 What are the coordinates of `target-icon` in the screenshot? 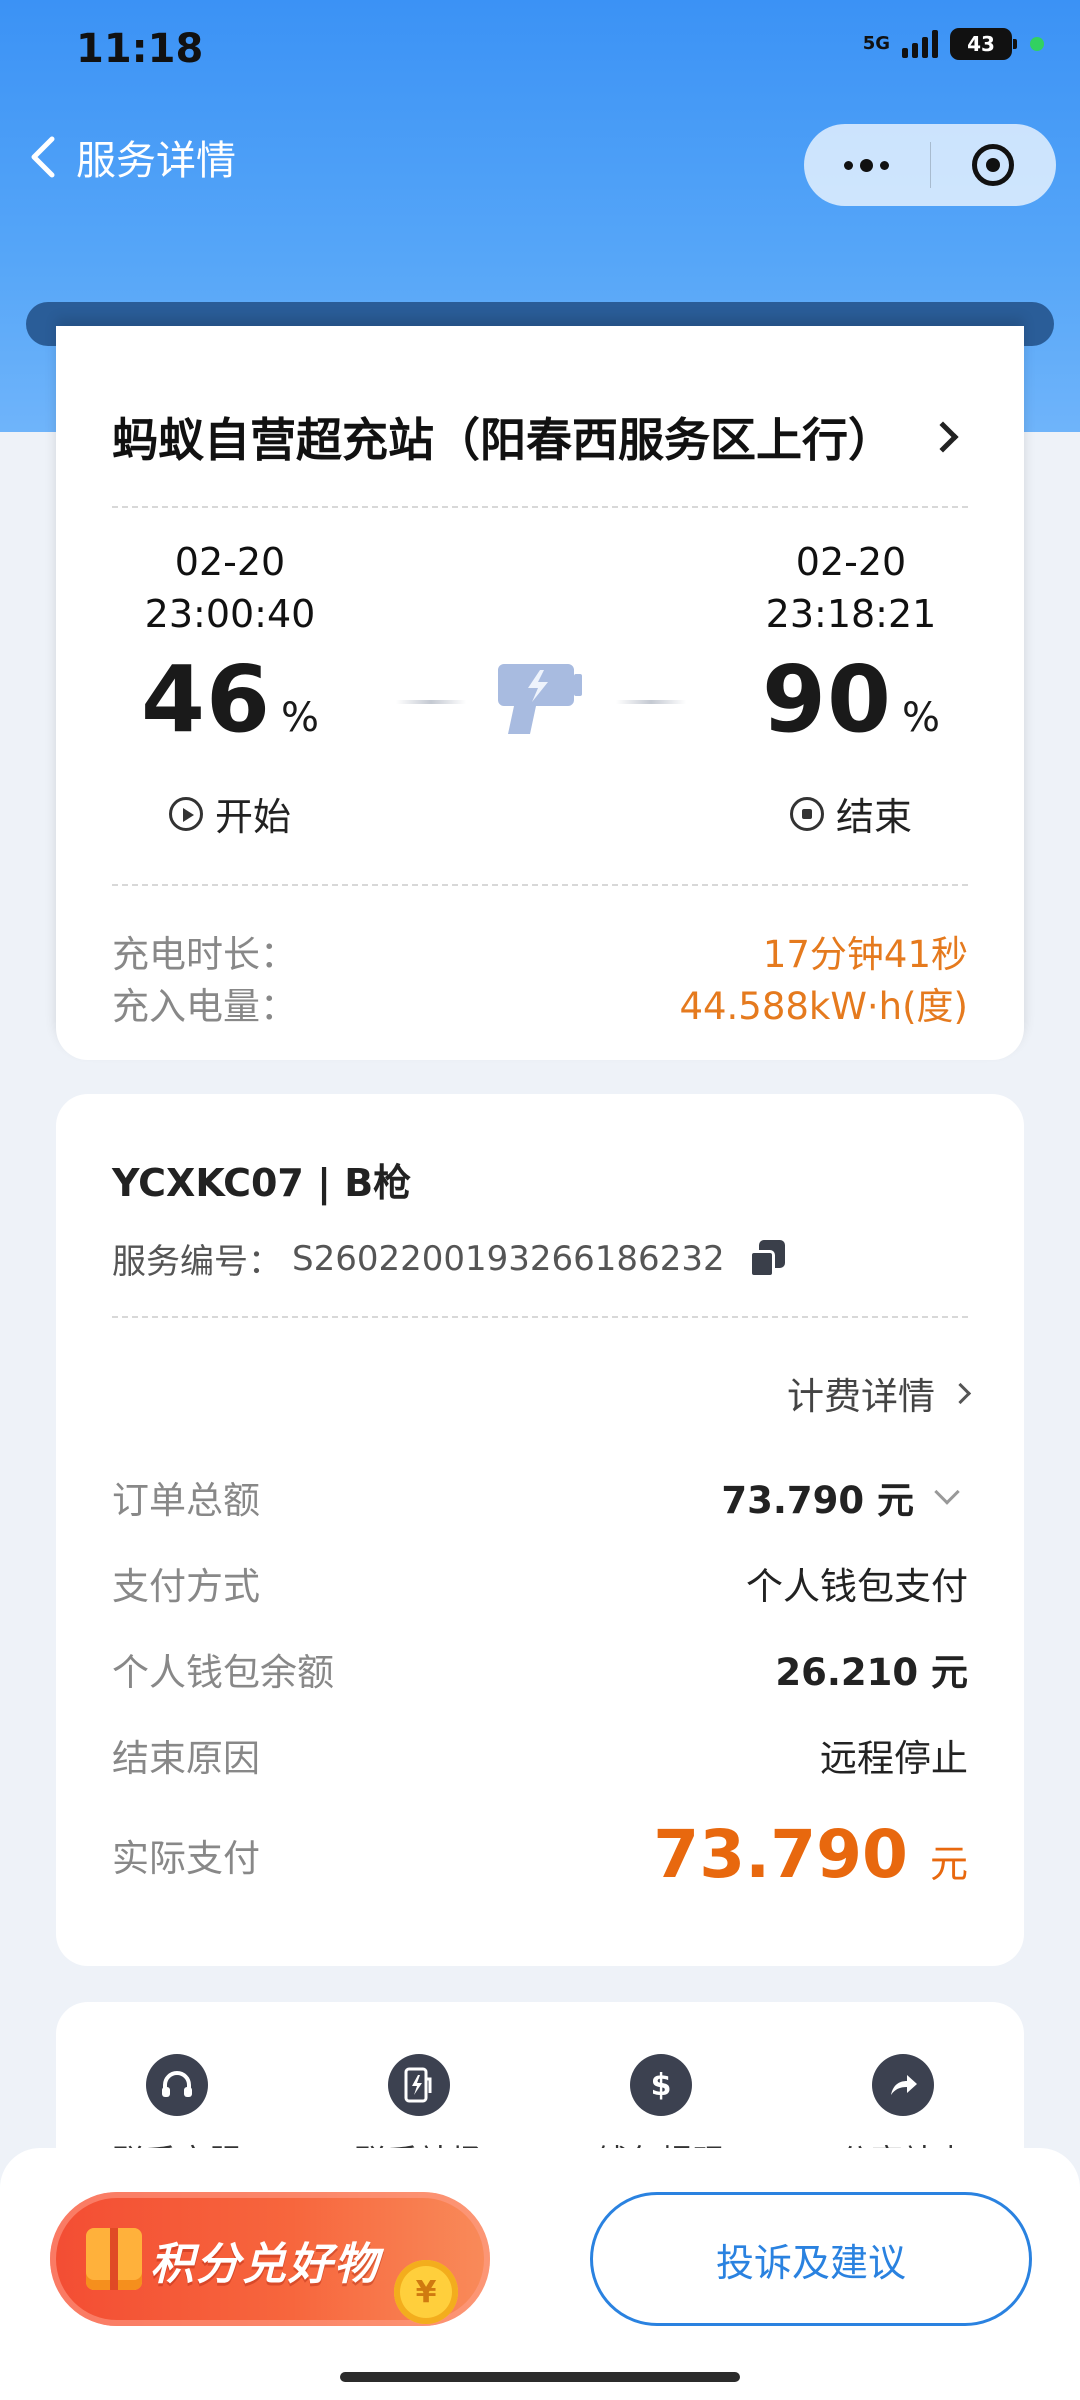 It's located at (993, 165).